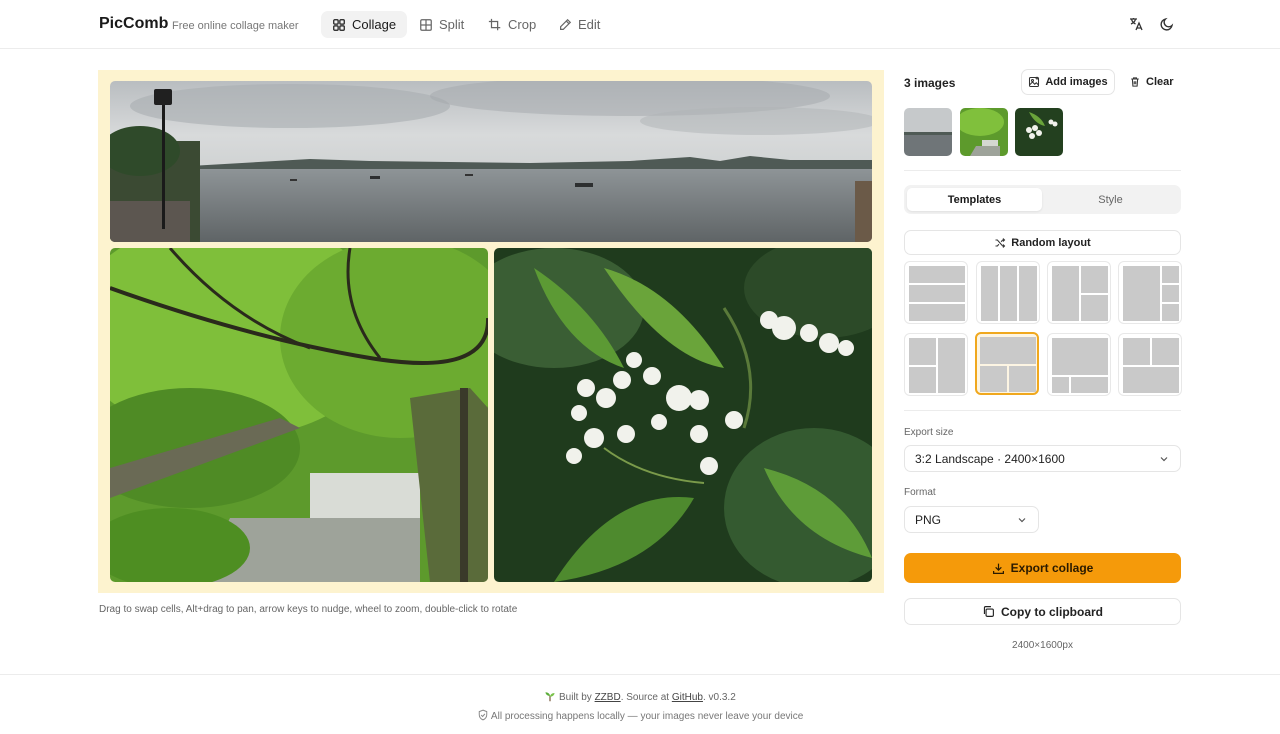  Describe the element at coordinates (1000, 242) in the screenshot. I see `shuffle-icon` at that location.